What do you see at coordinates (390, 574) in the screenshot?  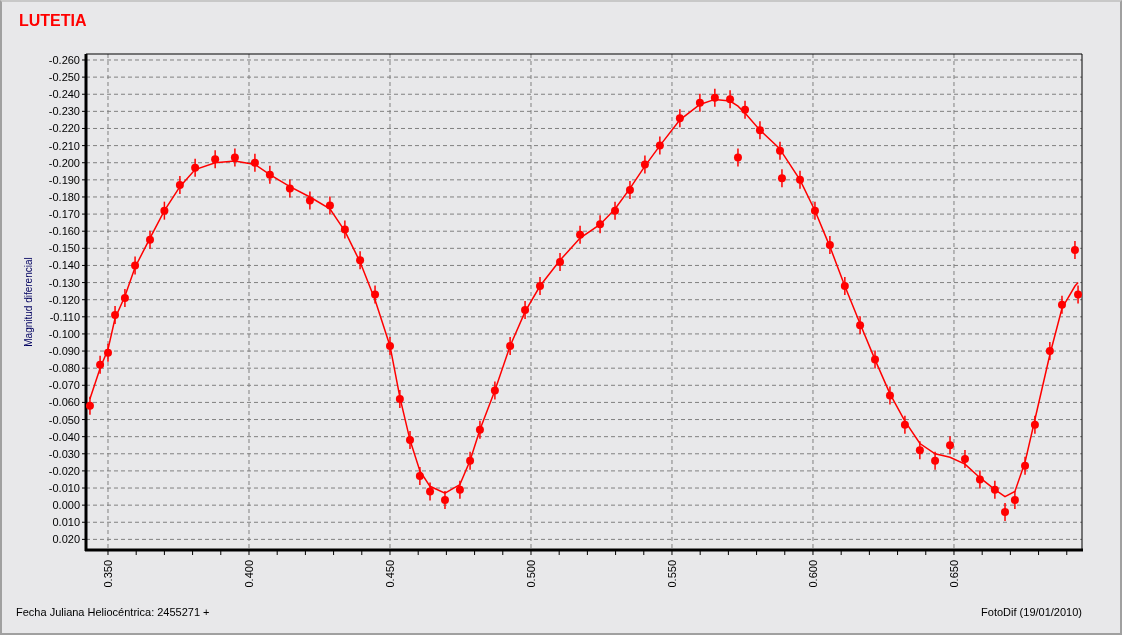 I see `x-tick-label: 0.450` at bounding box center [390, 574].